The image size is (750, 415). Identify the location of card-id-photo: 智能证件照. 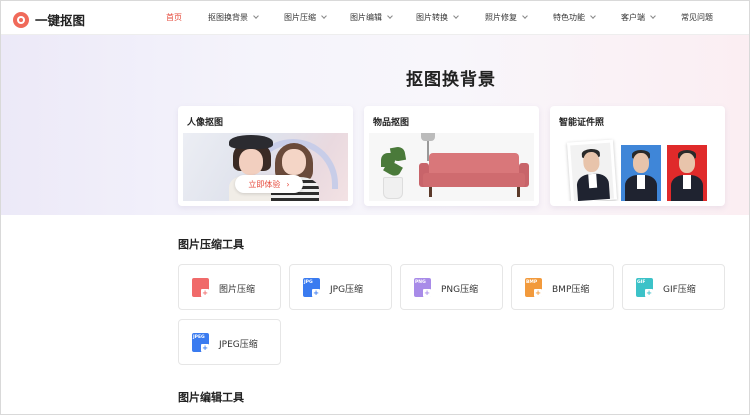
(637, 156).